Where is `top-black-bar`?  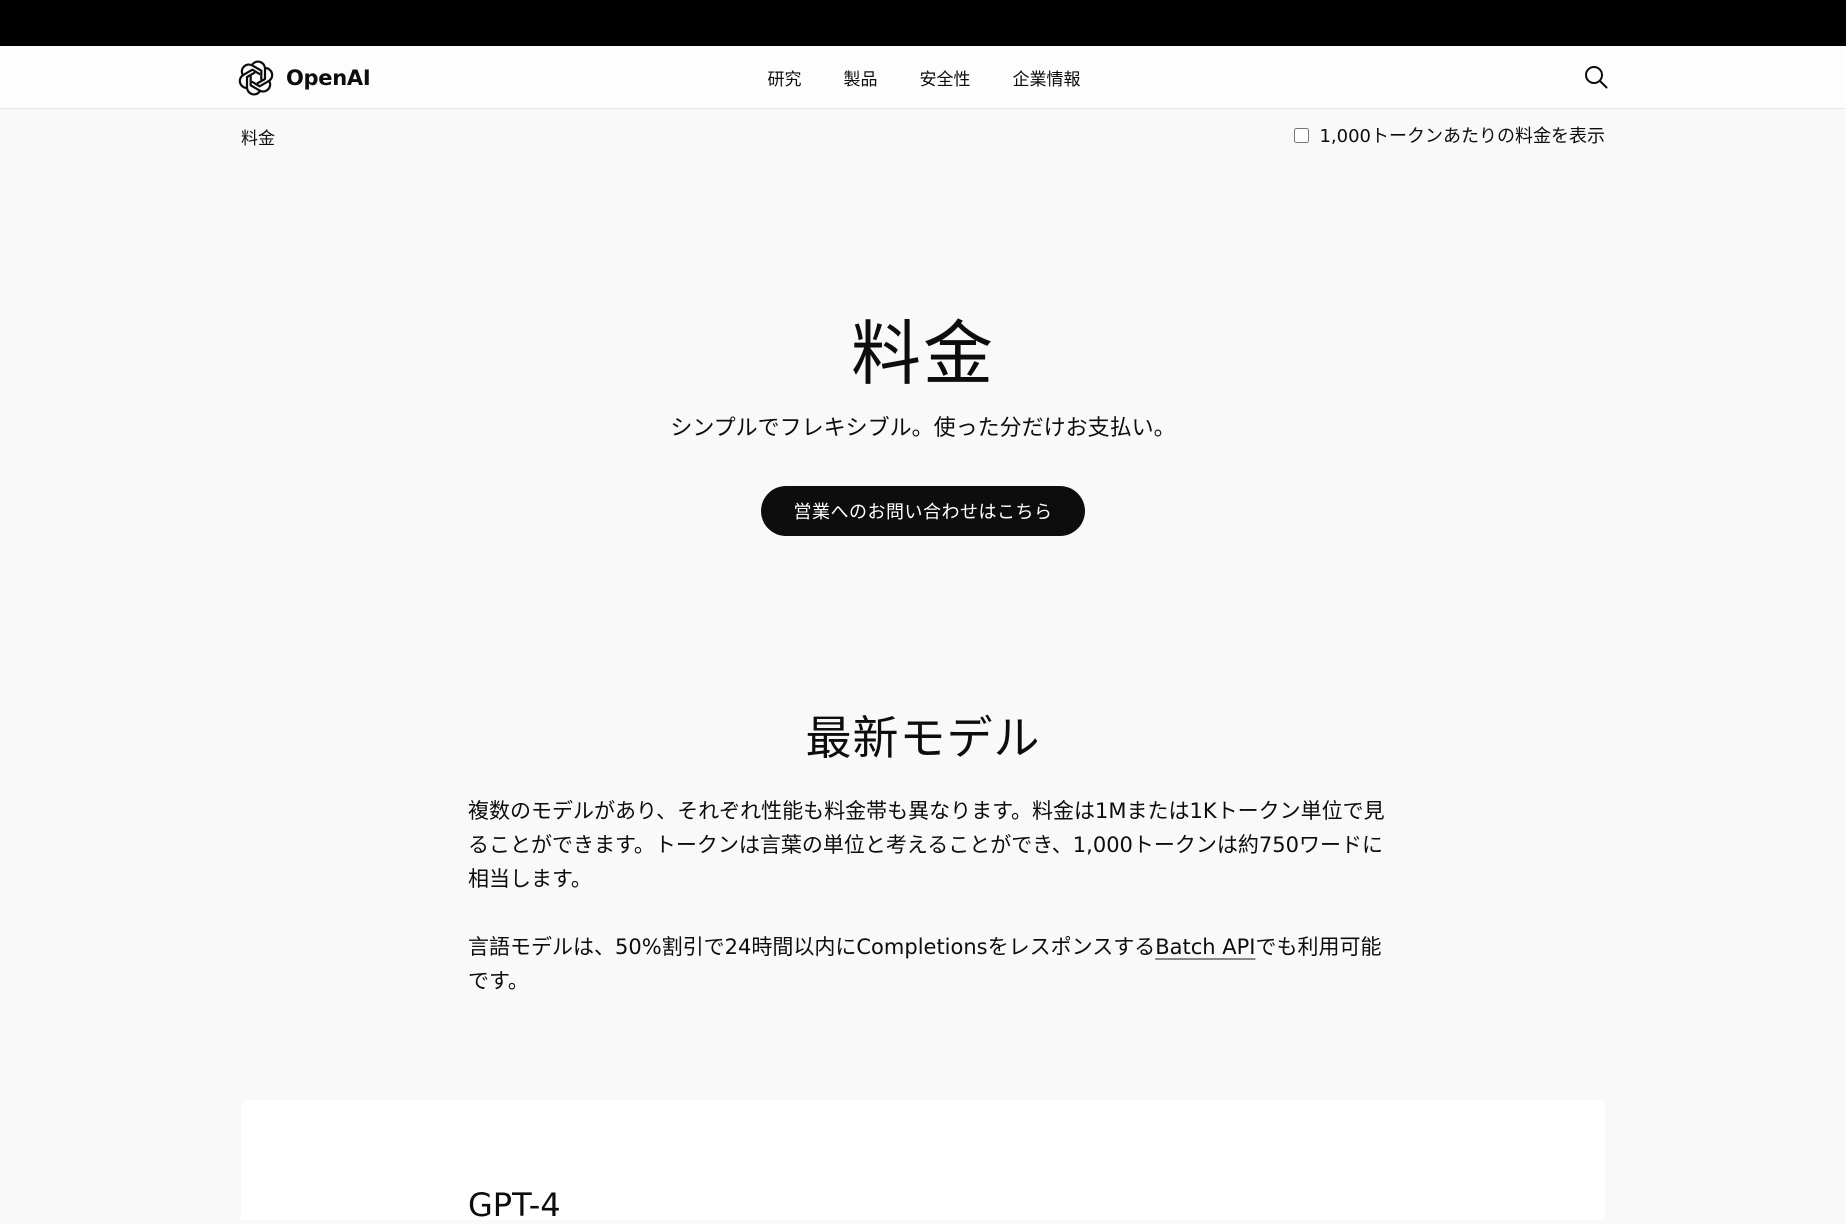
top-black-bar is located at coordinates (923, 23).